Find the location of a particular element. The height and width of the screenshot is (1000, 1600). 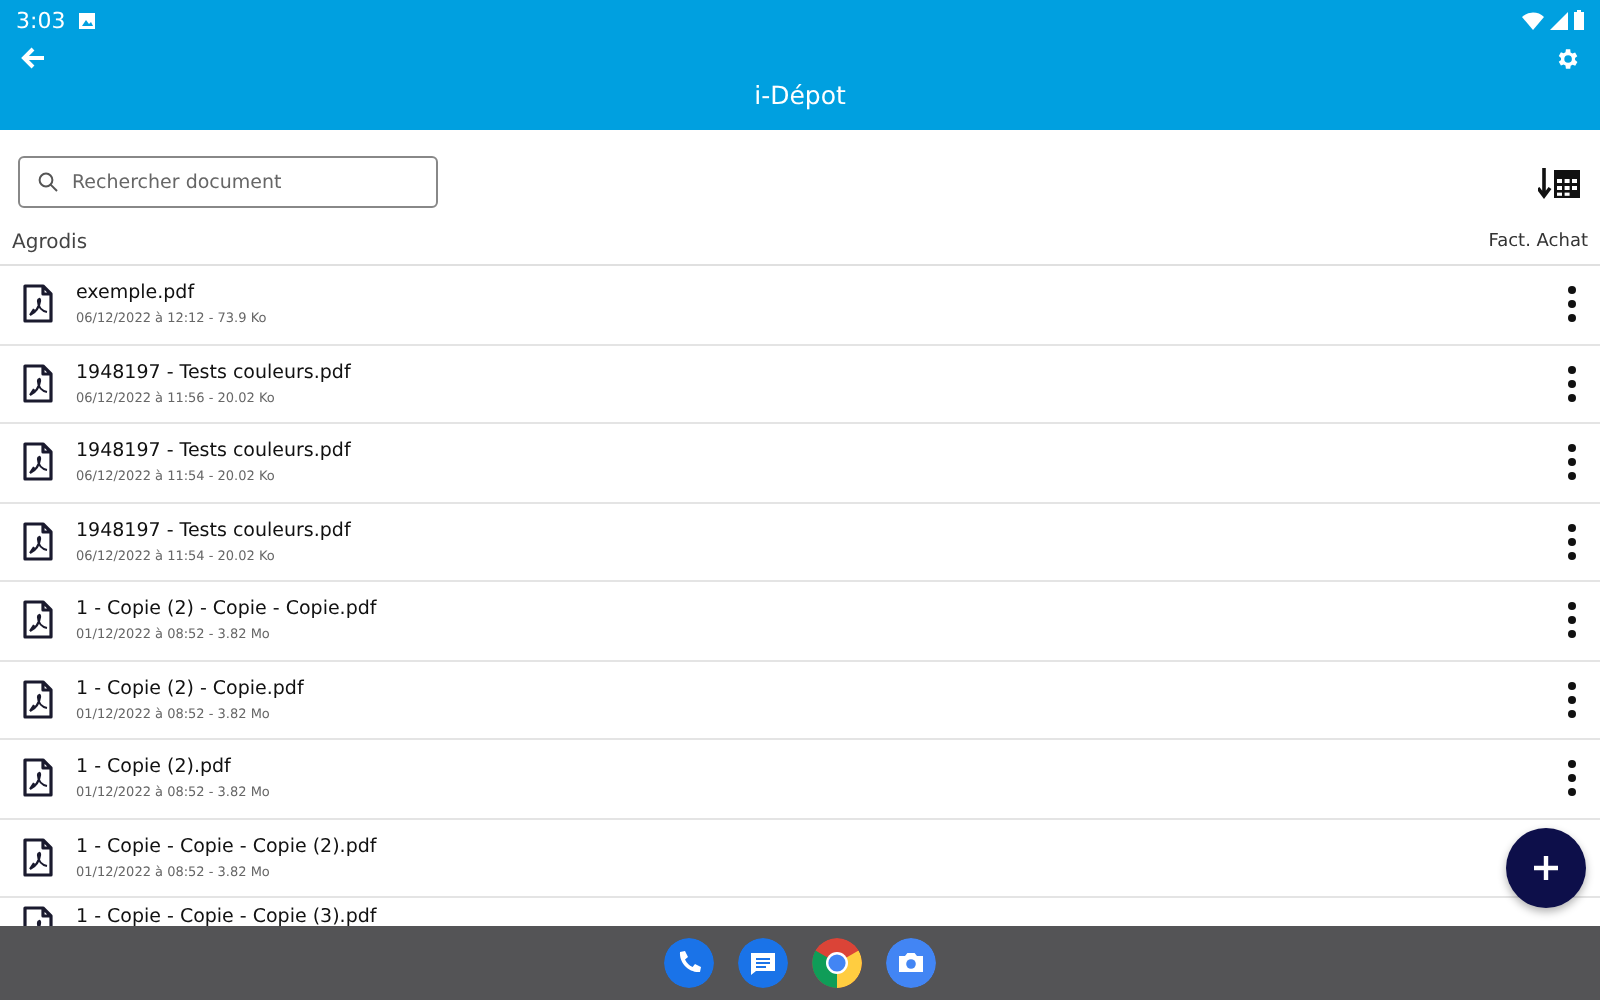

document-name: 1 - Copie (2) - Copie.pdf is located at coordinates (190, 688).